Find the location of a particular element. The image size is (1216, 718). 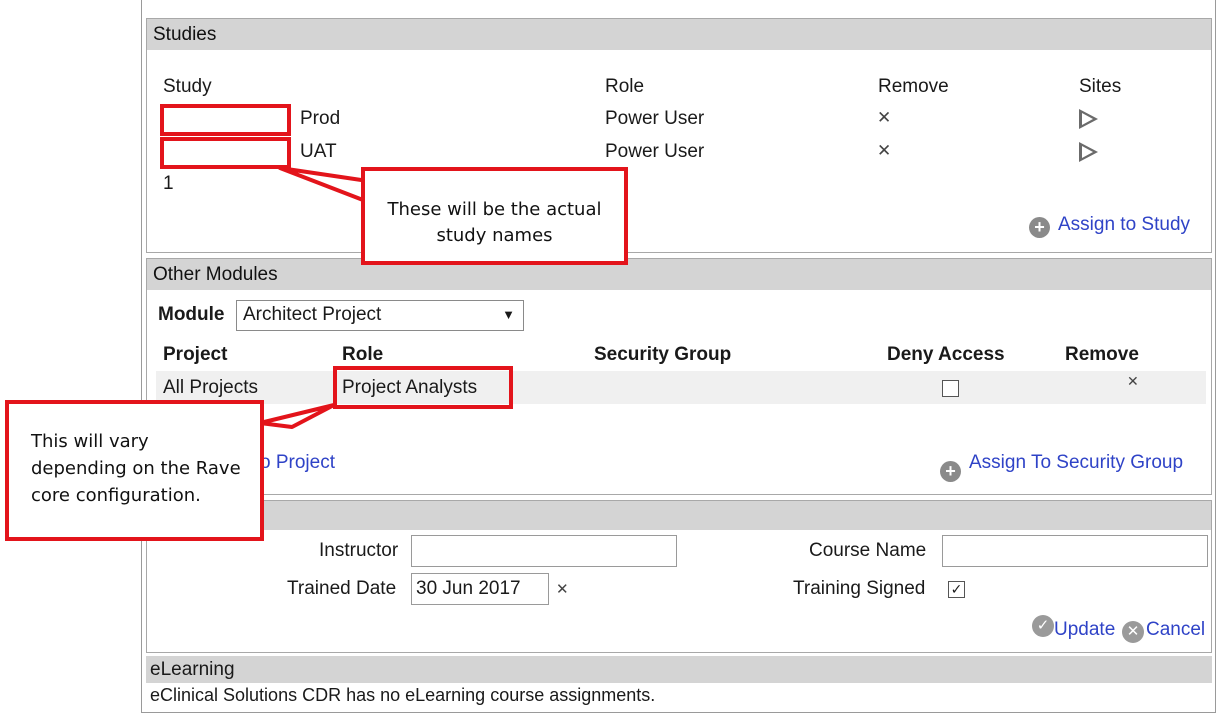

course-name-label: Course Name is located at coordinates (868, 550).